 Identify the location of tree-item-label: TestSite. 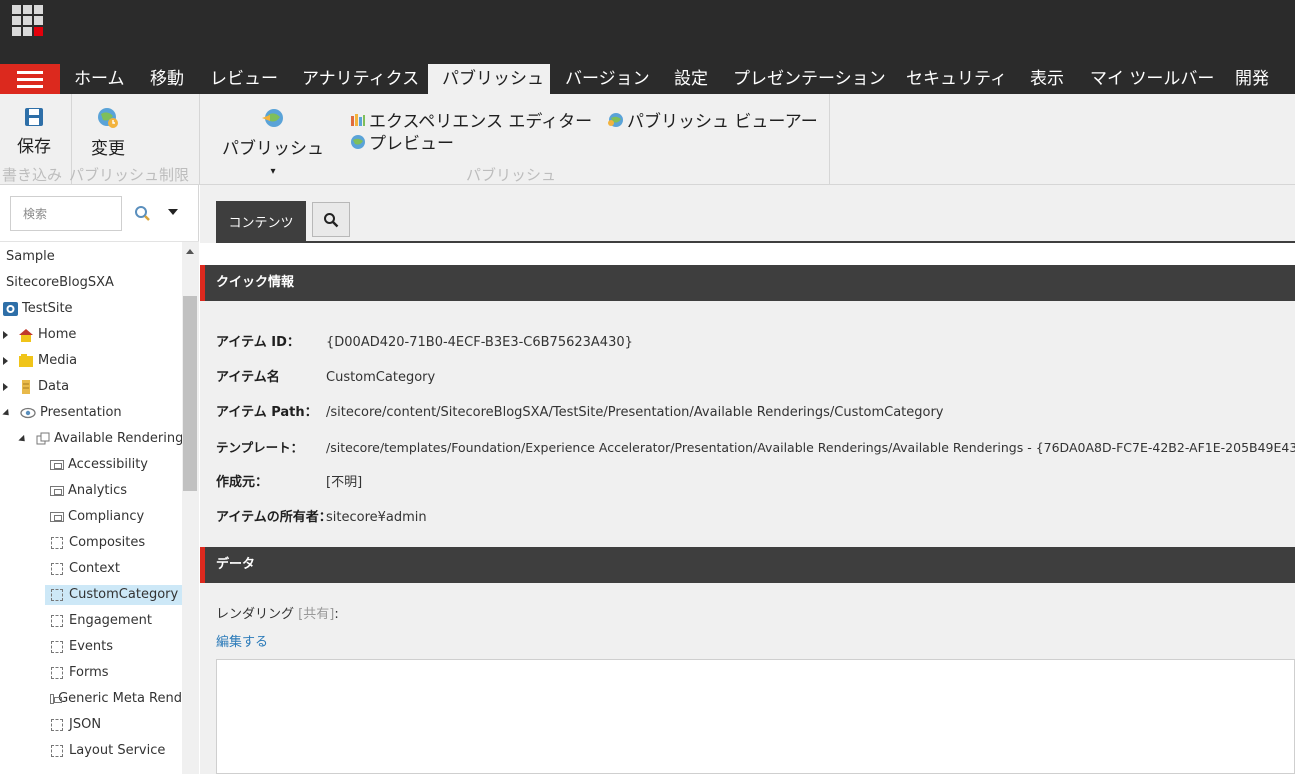
(47, 308).